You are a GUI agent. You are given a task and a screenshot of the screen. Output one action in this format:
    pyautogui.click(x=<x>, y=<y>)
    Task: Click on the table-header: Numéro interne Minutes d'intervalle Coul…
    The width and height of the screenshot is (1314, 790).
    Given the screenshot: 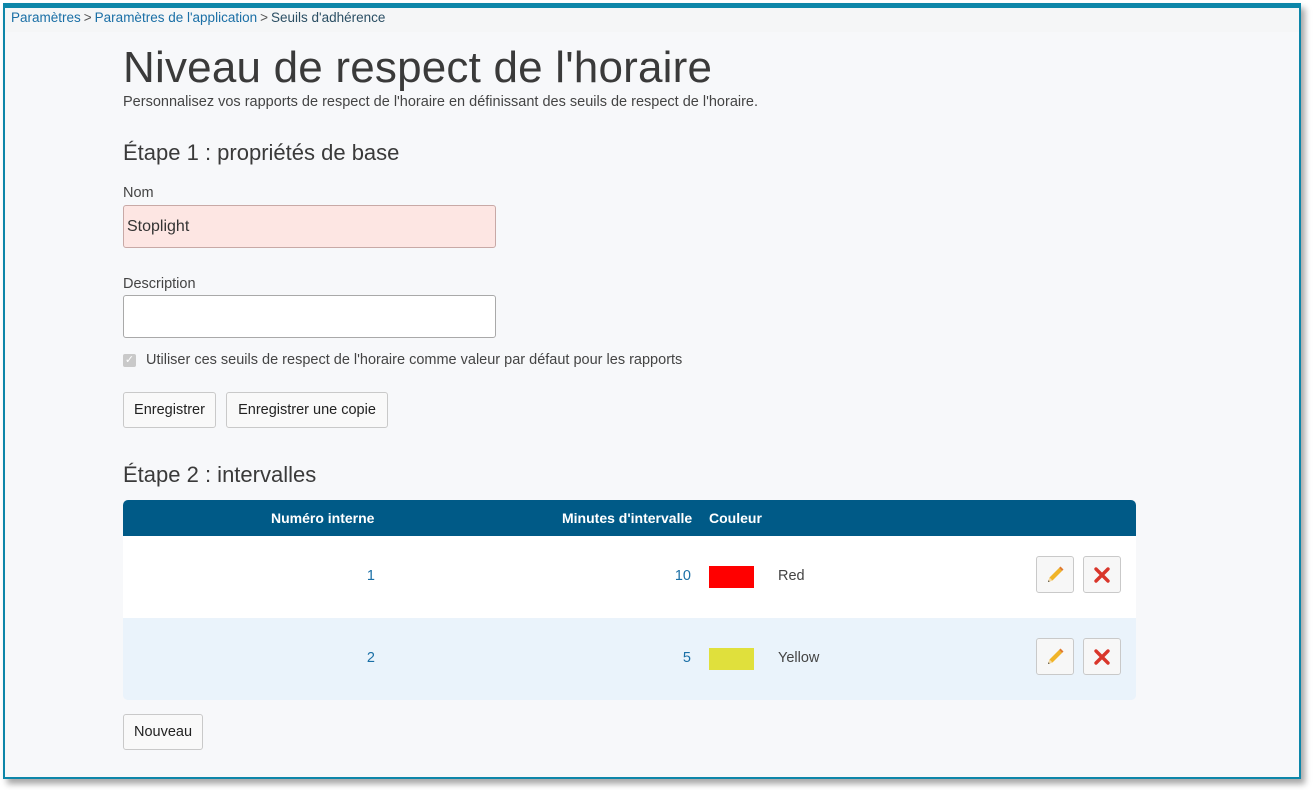 What is the action you would take?
    pyautogui.click(x=629, y=518)
    